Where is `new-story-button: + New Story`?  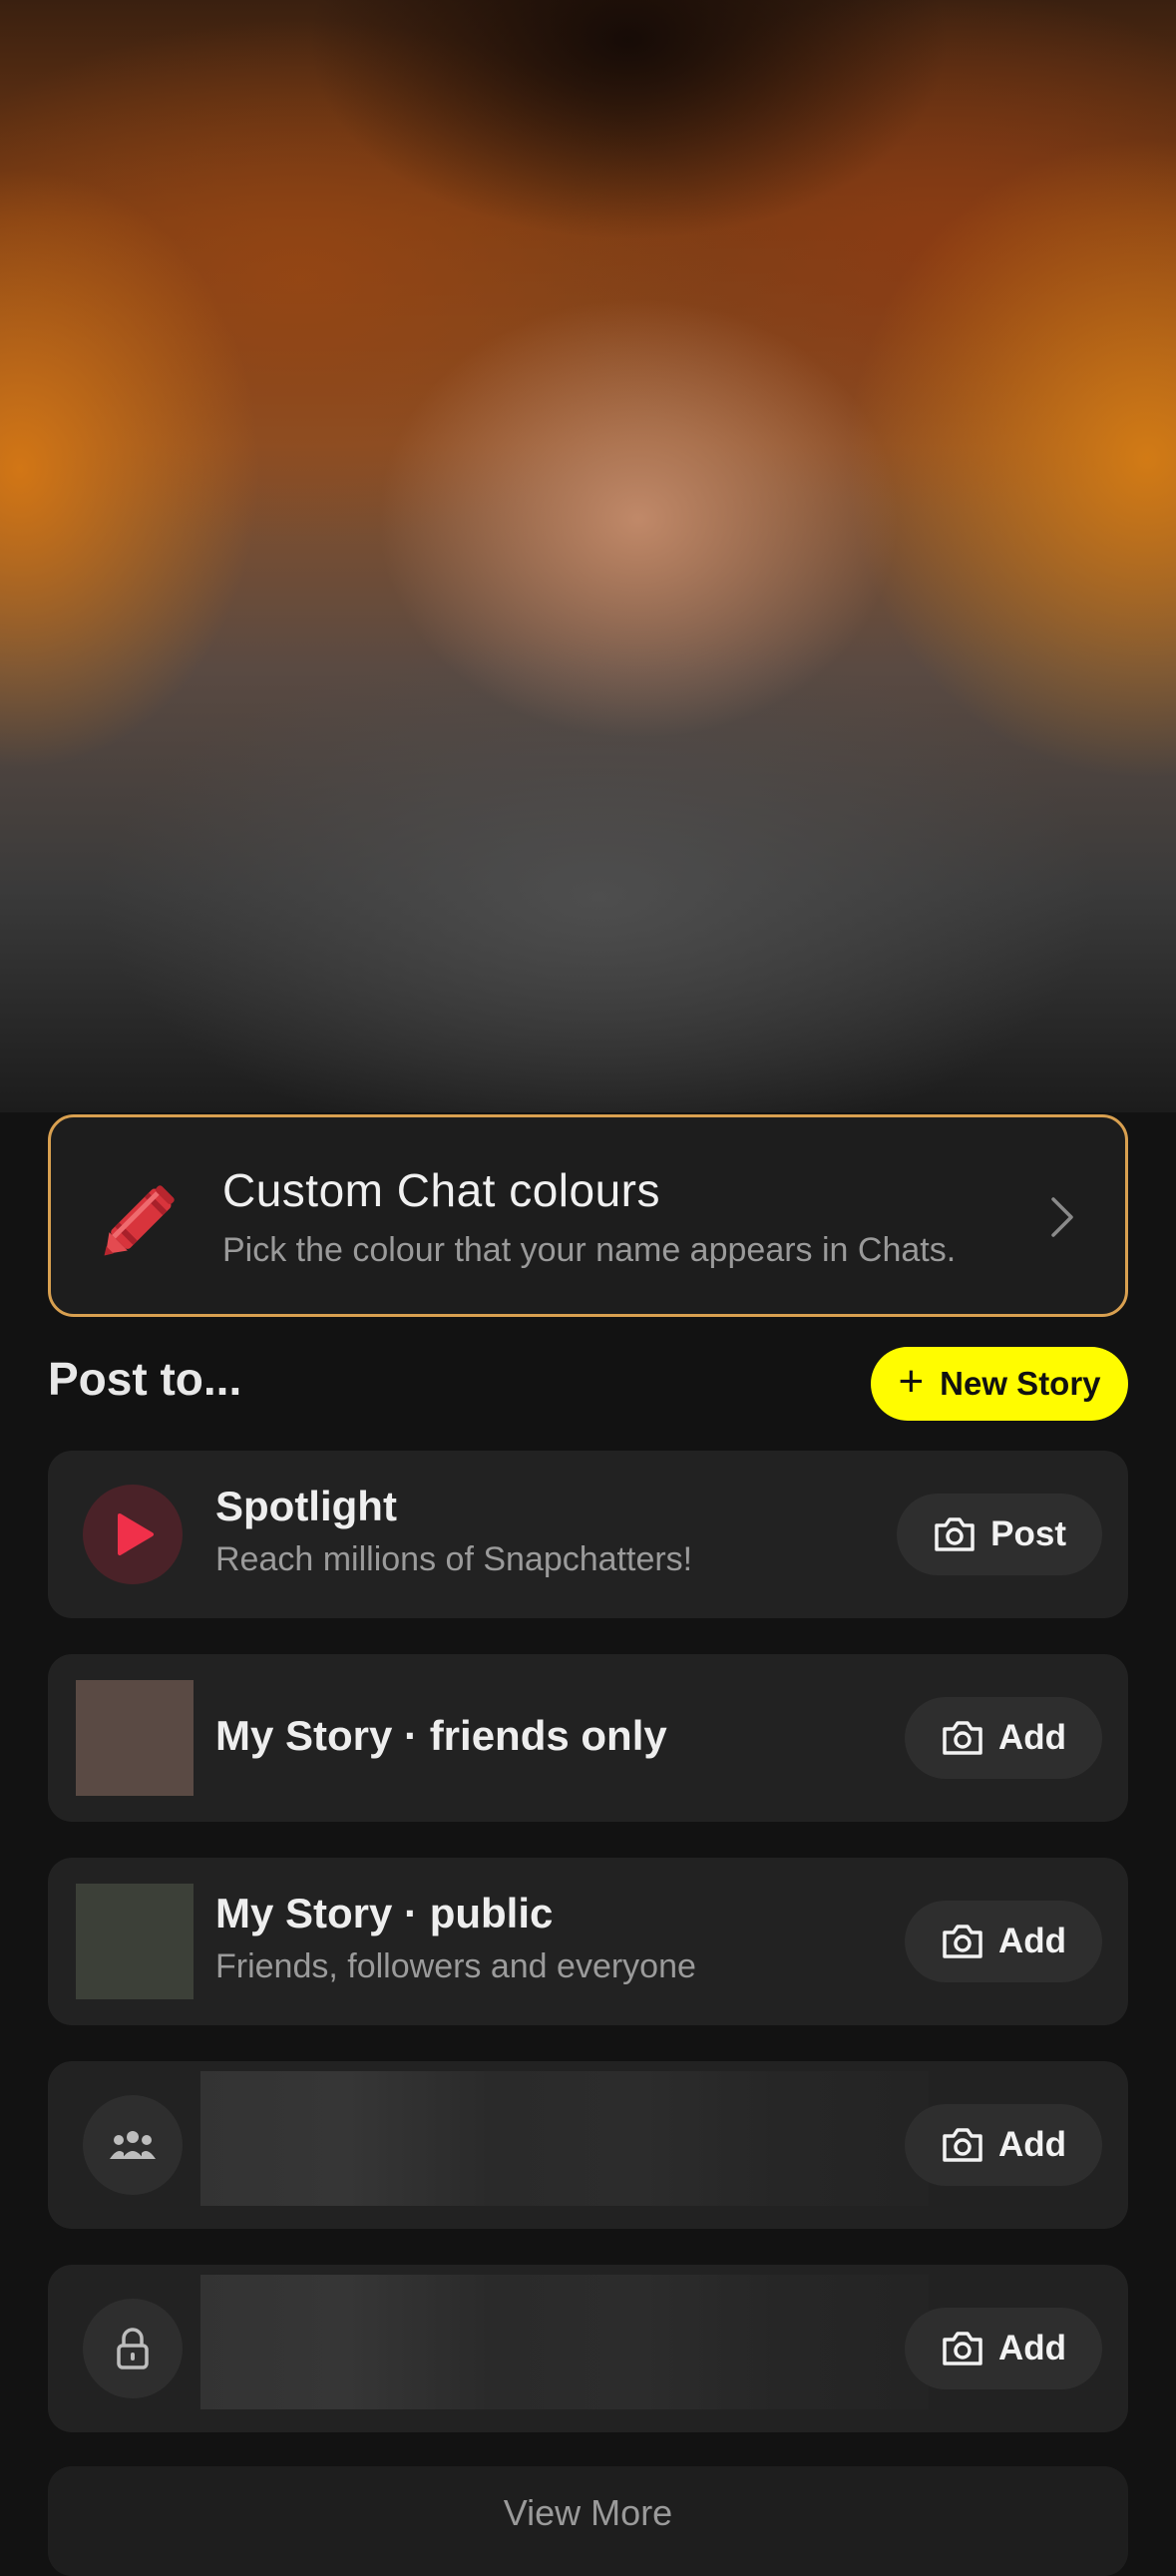
new-story-button: + New Story is located at coordinates (1000, 1384).